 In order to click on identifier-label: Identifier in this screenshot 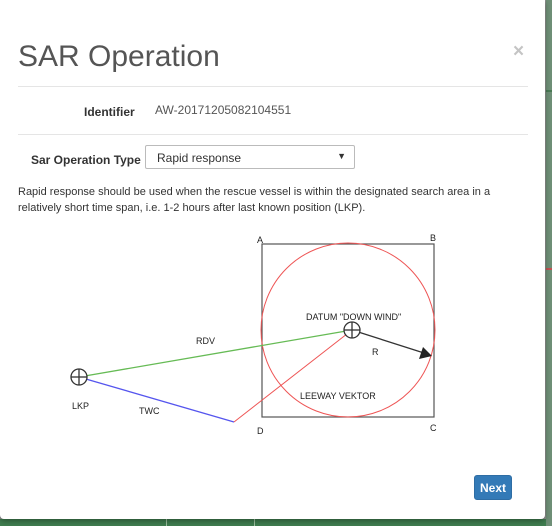, I will do `click(109, 112)`.